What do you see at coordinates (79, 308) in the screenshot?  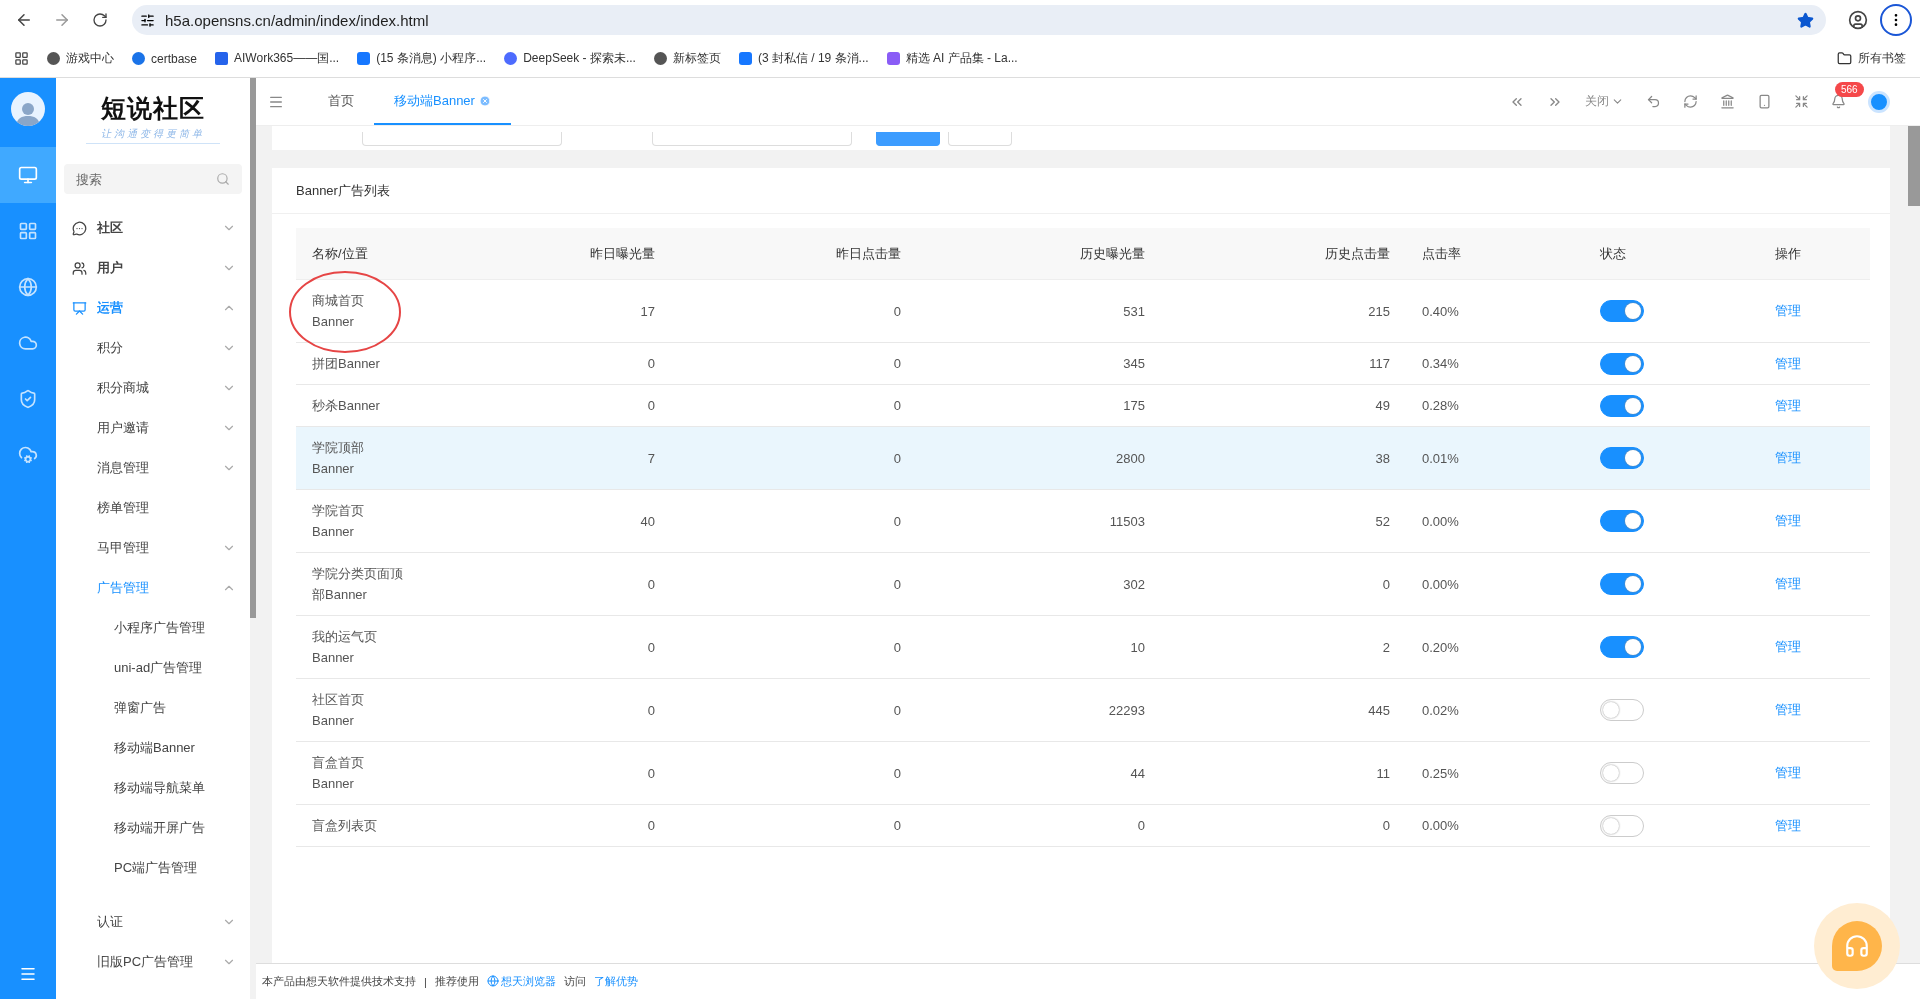 I see `presentation-icon` at bounding box center [79, 308].